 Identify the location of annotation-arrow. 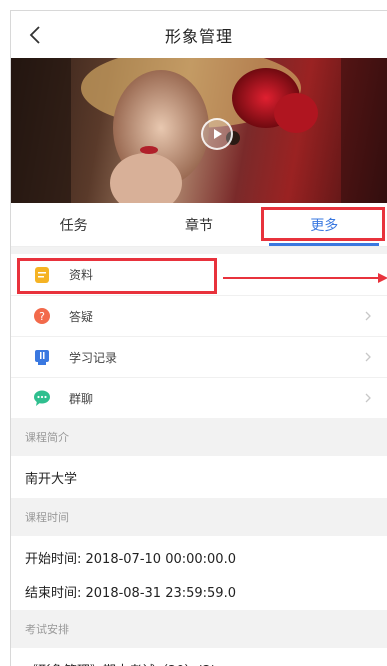
(305, 278).